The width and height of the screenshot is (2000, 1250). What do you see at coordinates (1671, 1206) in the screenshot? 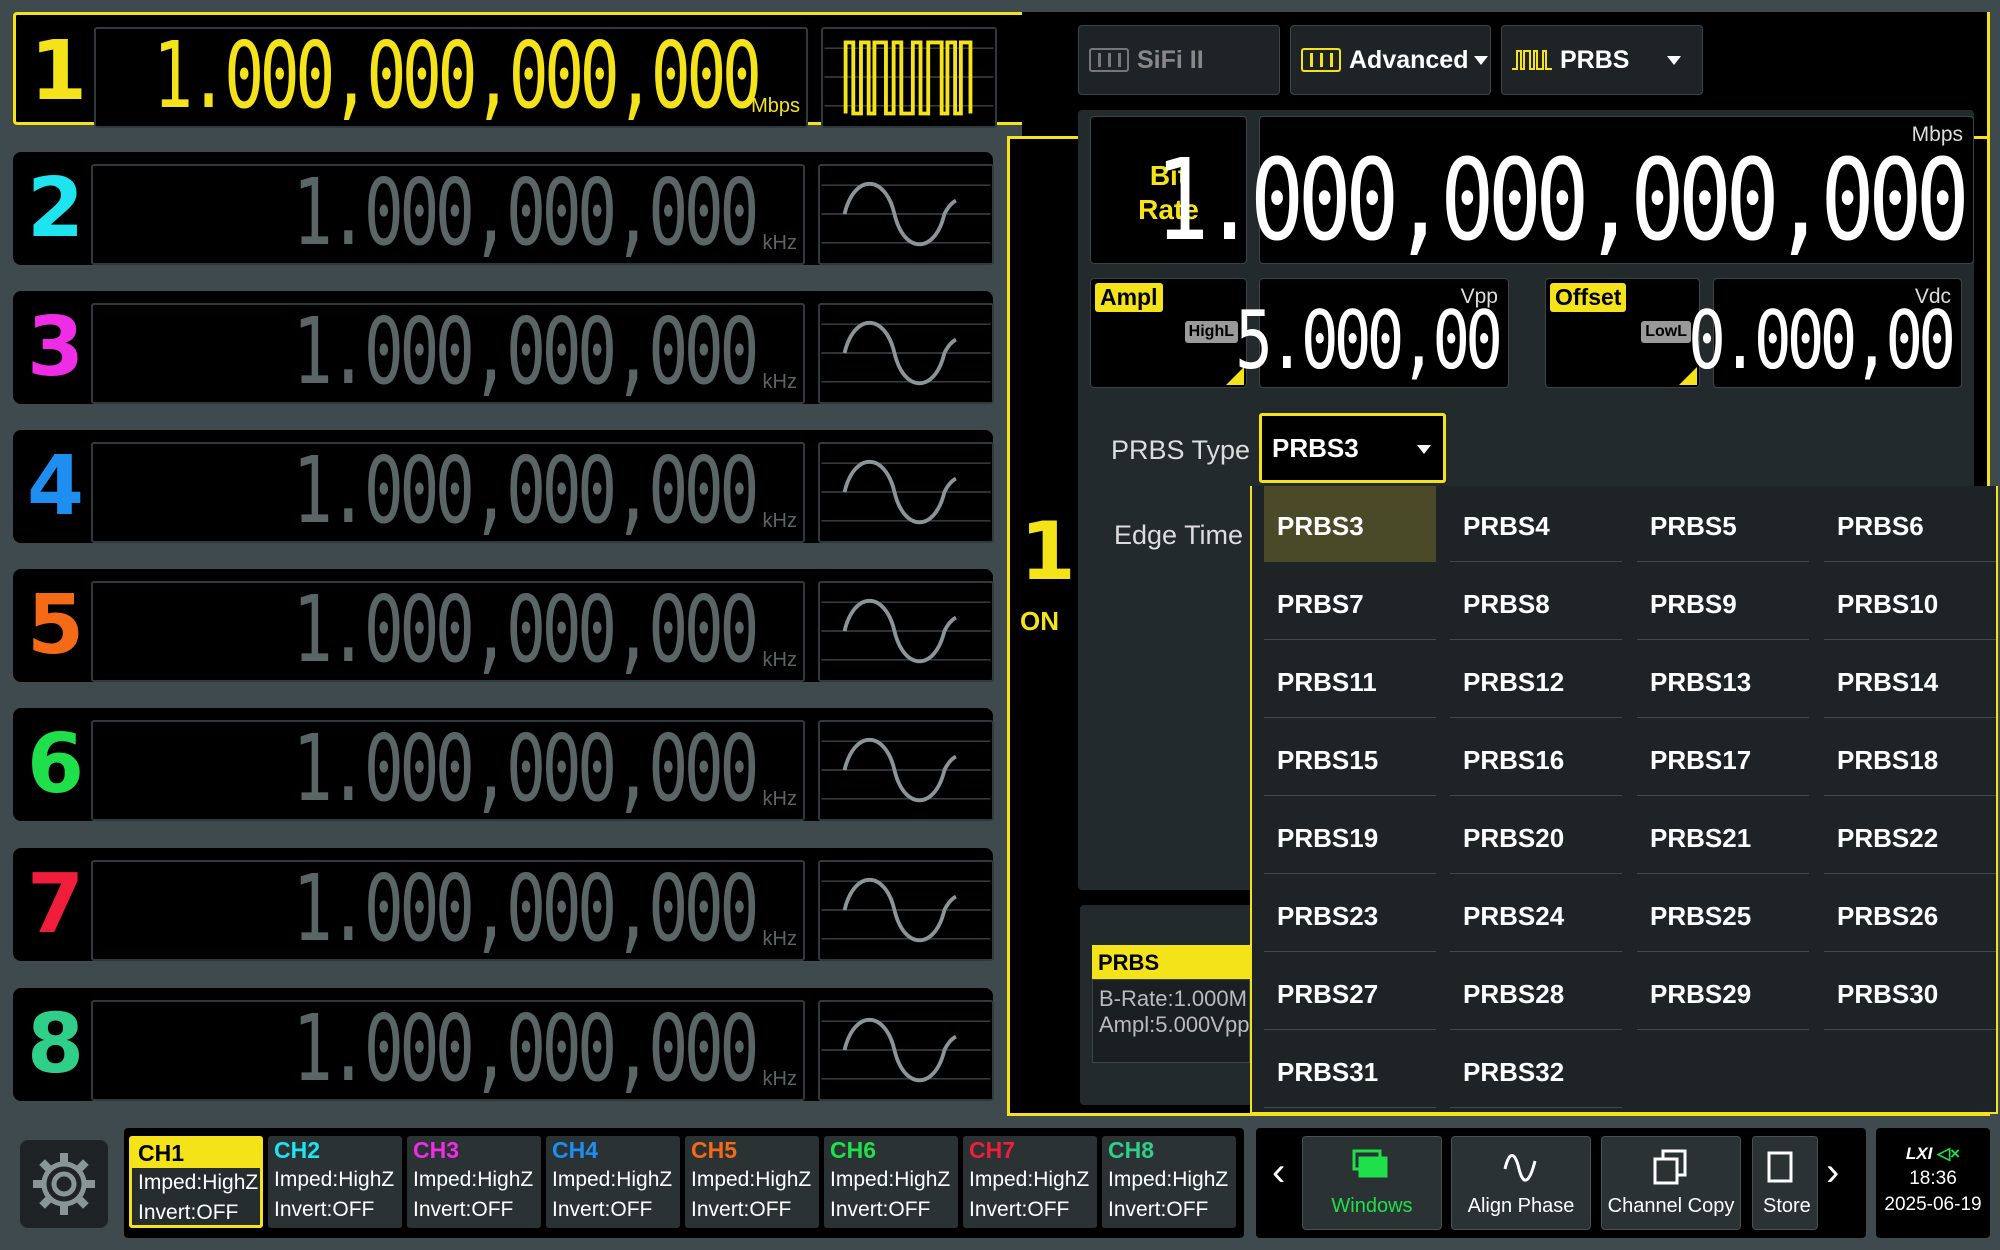
I see `func-label: Channel Copy` at bounding box center [1671, 1206].